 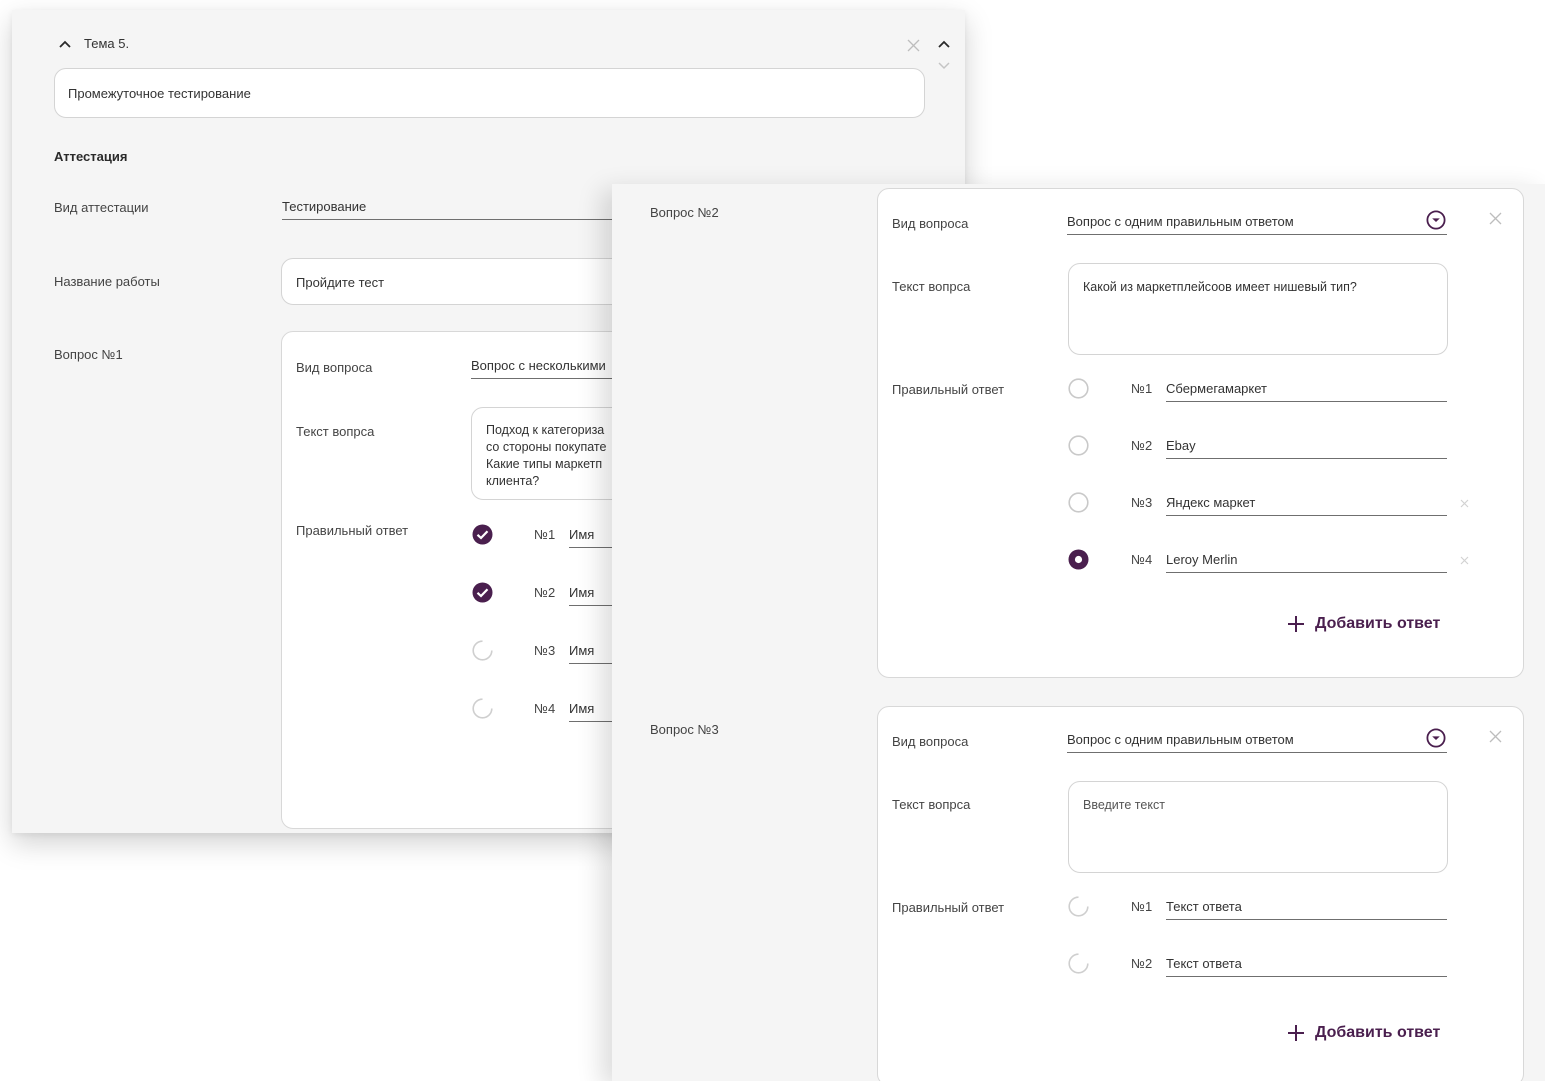 What do you see at coordinates (1078, 559) in the screenshot?
I see `radio-selected-icon` at bounding box center [1078, 559].